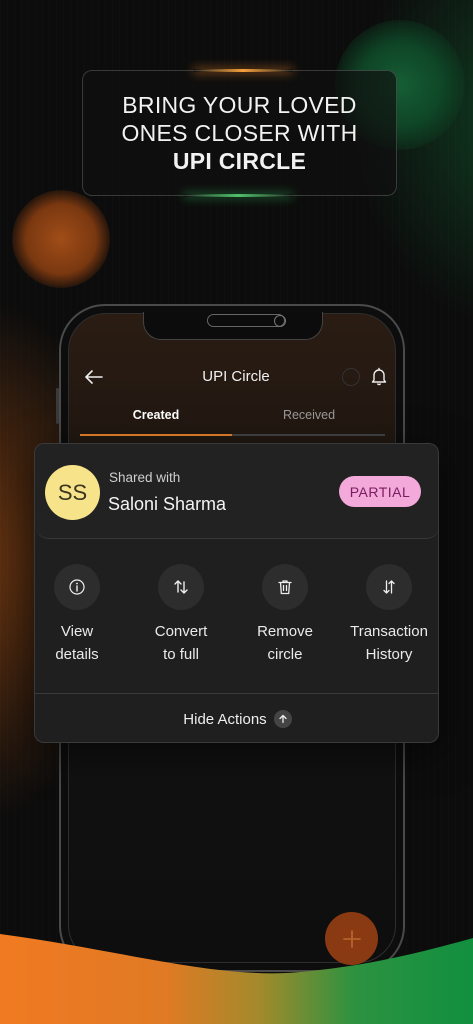 This screenshot has height=1024, width=473. I want to click on view-details-label: View details, so click(77, 643).